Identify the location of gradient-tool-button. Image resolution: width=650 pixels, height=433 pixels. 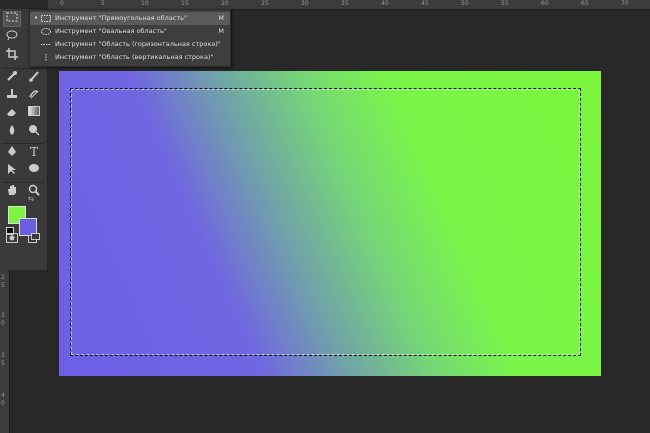
(34, 113).